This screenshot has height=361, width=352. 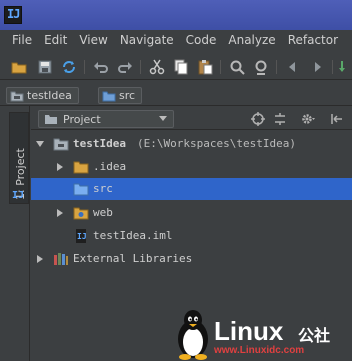 What do you see at coordinates (251, 40) in the screenshot?
I see `menu-analyze: Analyze` at bounding box center [251, 40].